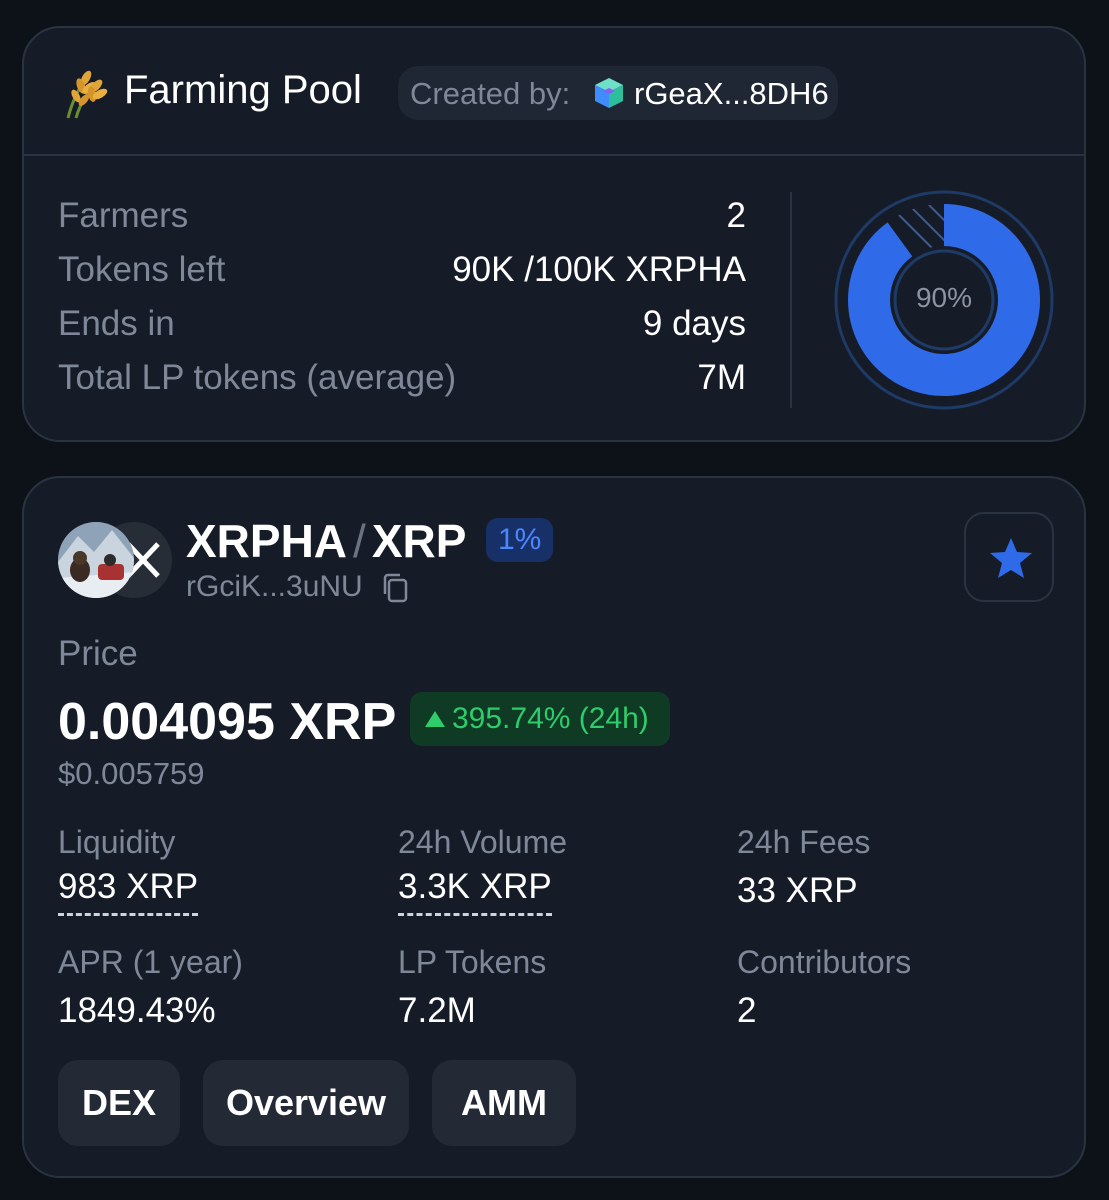 The image size is (1109, 1200). What do you see at coordinates (824, 962) in the screenshot?
I see `metric-label: Contributors` at bounding box center [824, 962].